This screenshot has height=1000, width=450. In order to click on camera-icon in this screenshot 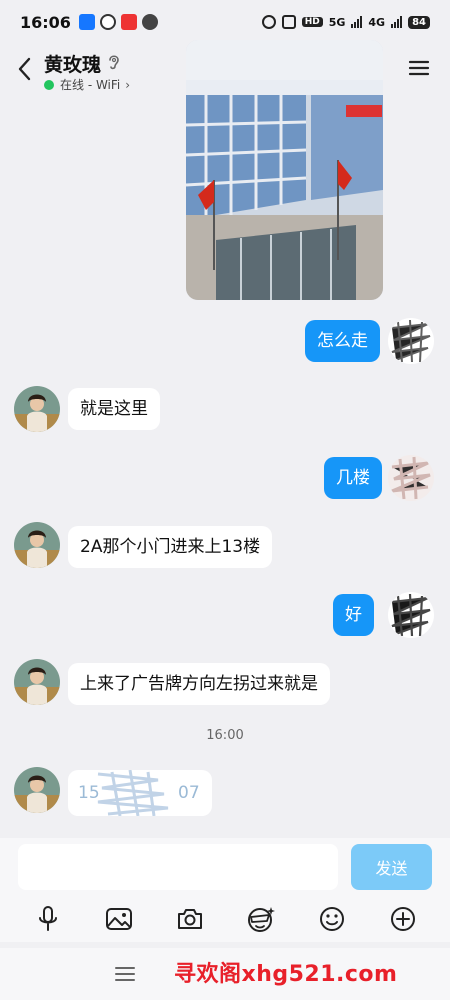, I will do `click(189, 919)`.